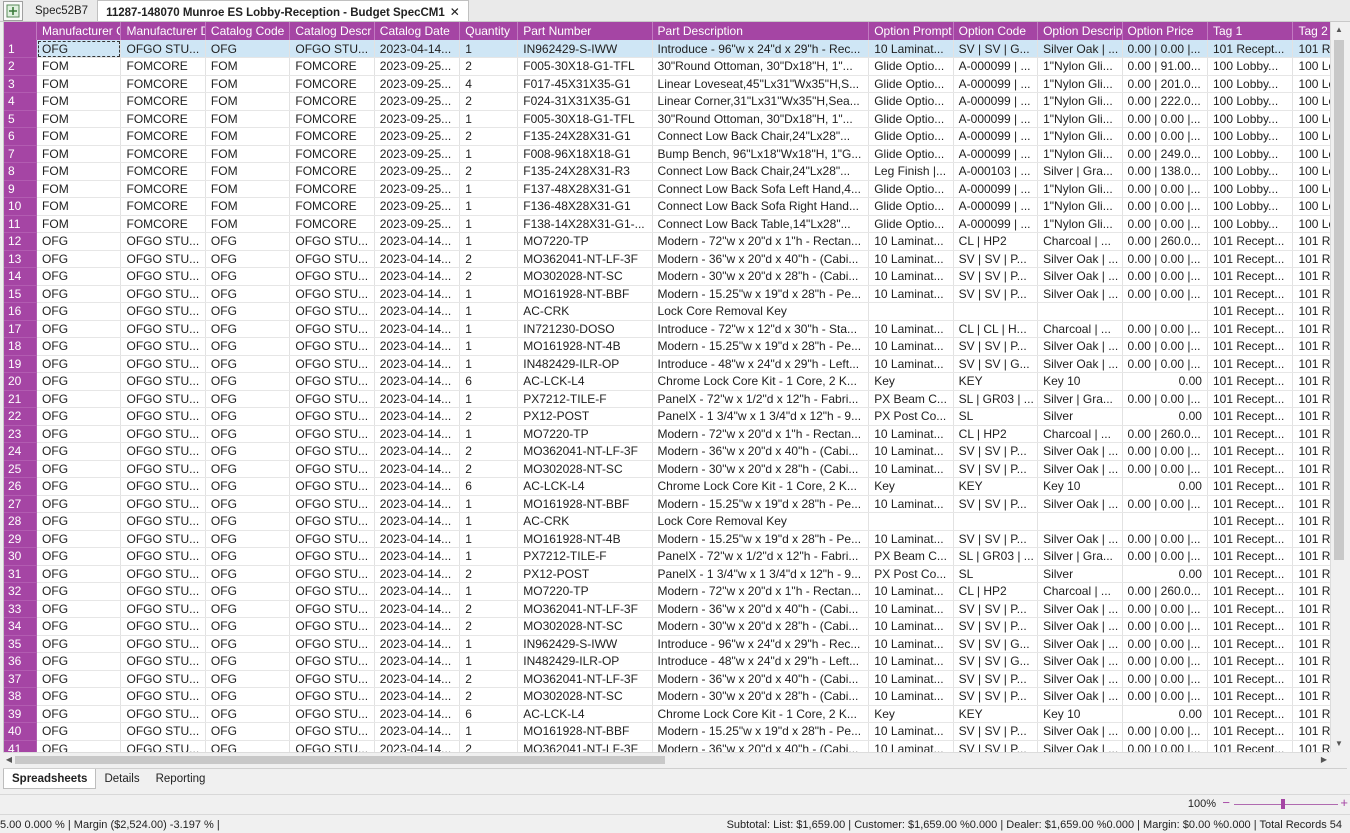 Image resolution: width=1350 pixels, height=833 pixels. What do you see at coordinates (585, 241) in the screenshot?
I see `table-cell: MO7220-TP` at bounding box center [585, 241].